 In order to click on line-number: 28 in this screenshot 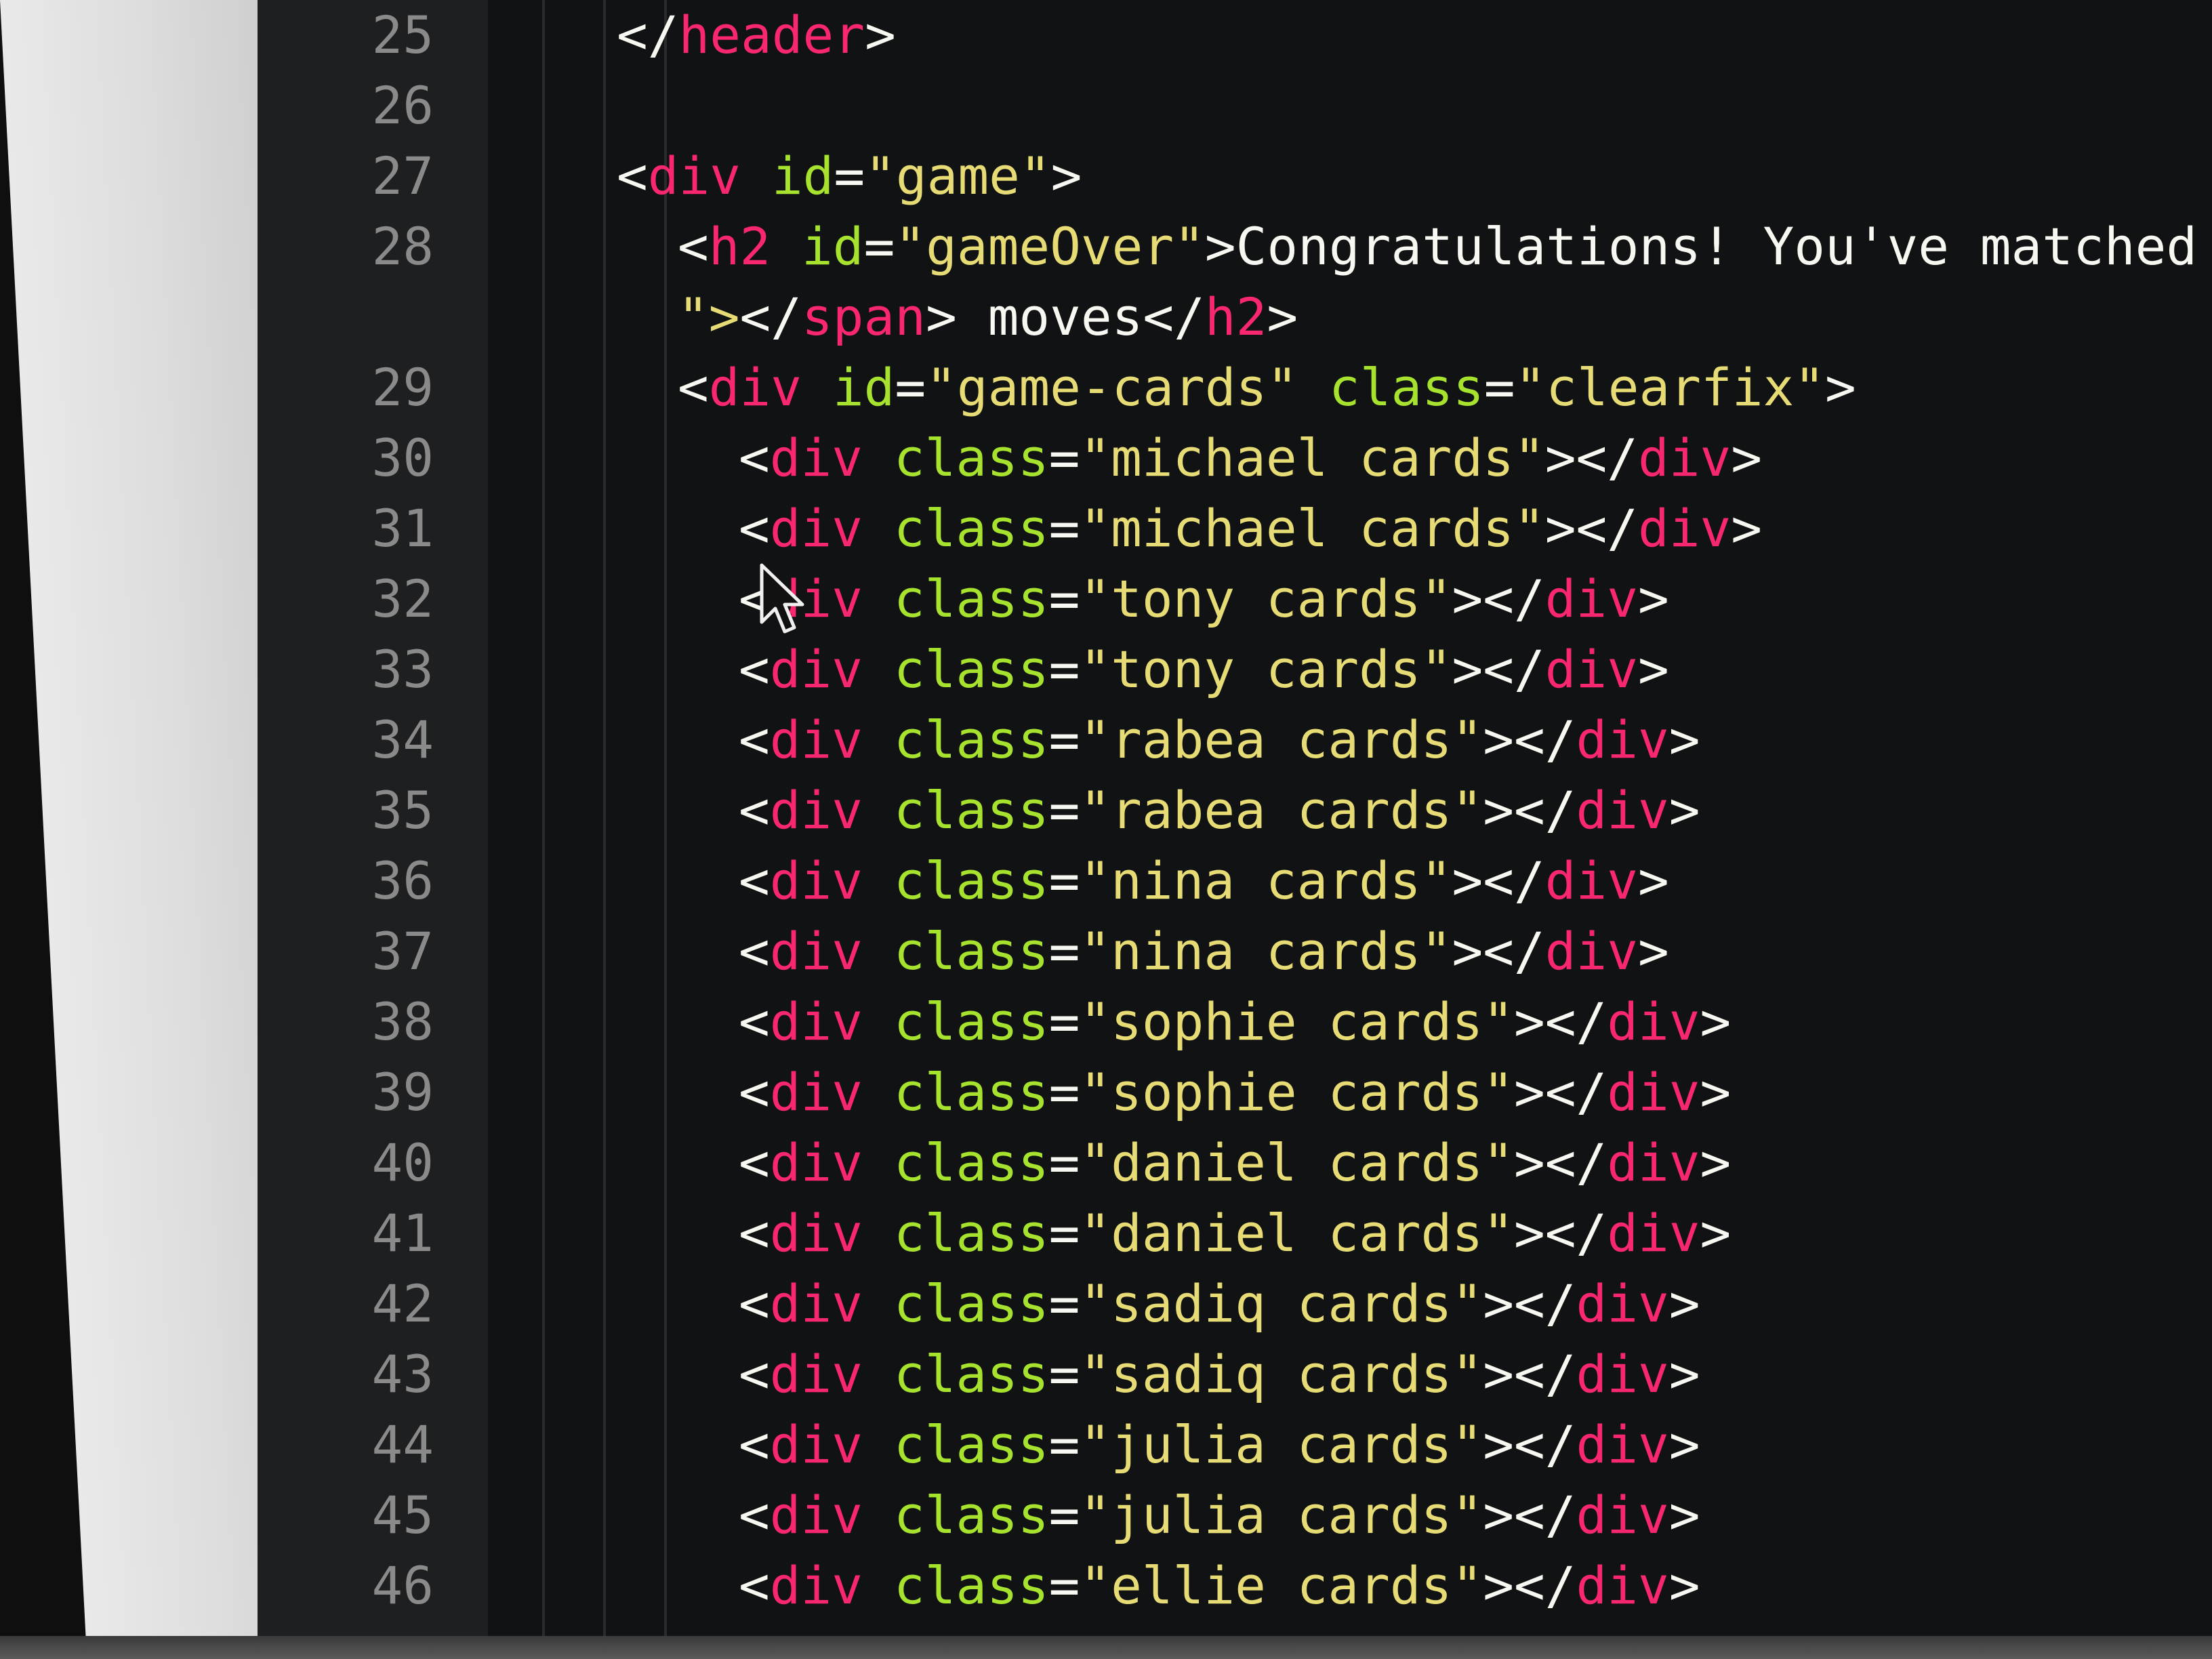, I will do `click(403, 246)`.